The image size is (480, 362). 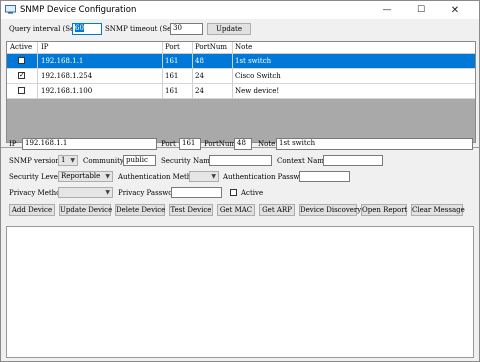 I want to click on table-row: 192.168.1.100 161 24 New device!, so click(x=241, y=91).